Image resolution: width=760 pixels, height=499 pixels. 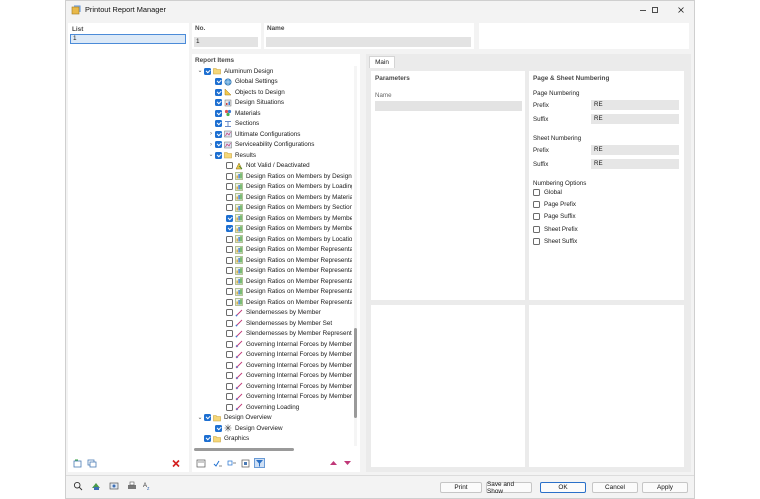 What do you see at coordinates (285, 197) in the screenshot?
I see `tree-item: Design Ratios on Members by Materia` at bounding box center [285, 197].